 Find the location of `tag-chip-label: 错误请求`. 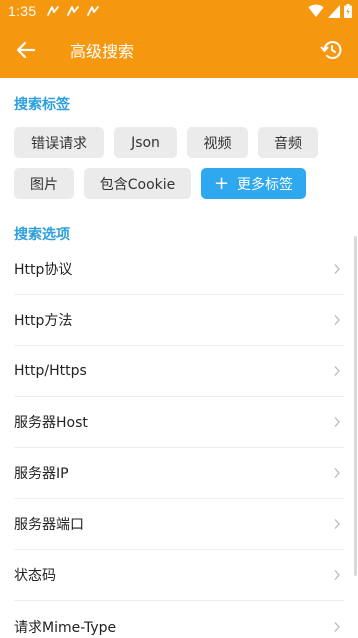

tag-chip-label: 错误请求 is located at coordinates (59, 143).